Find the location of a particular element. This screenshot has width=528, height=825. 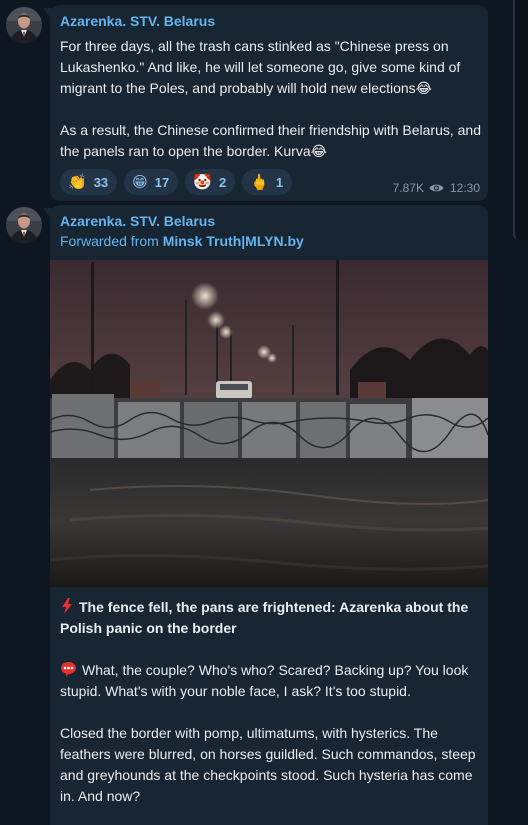

eye-icon is located at coordinates (436, 188).